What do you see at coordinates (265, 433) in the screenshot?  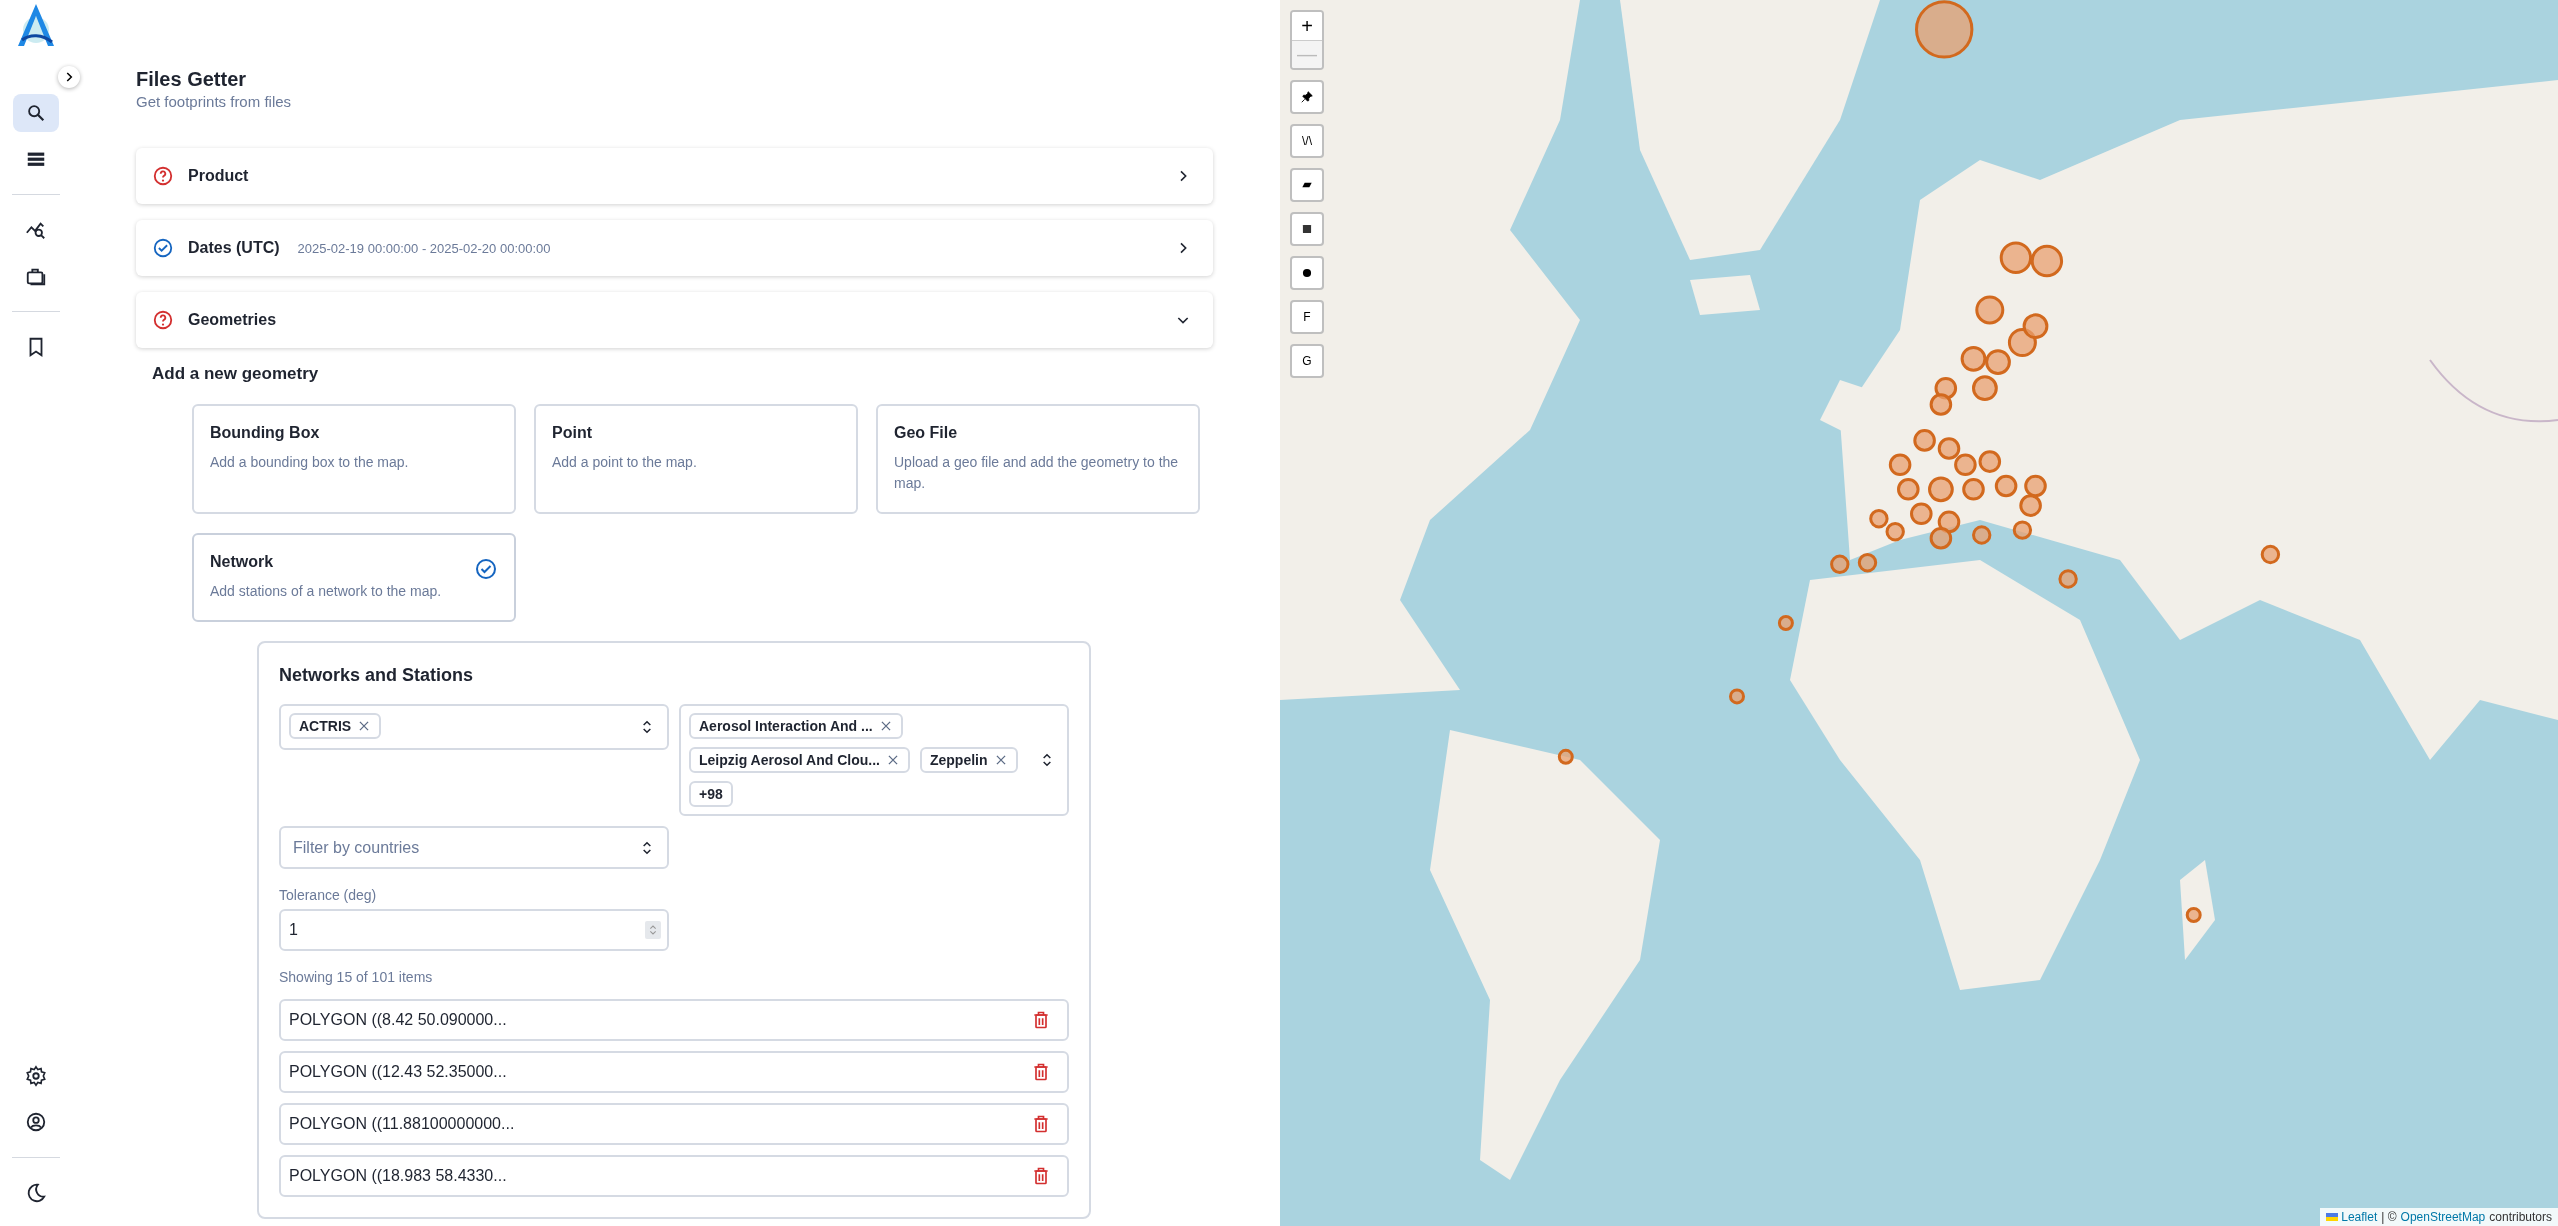 I see `option-title: Bounding Box` at bounding box center [265, 433].